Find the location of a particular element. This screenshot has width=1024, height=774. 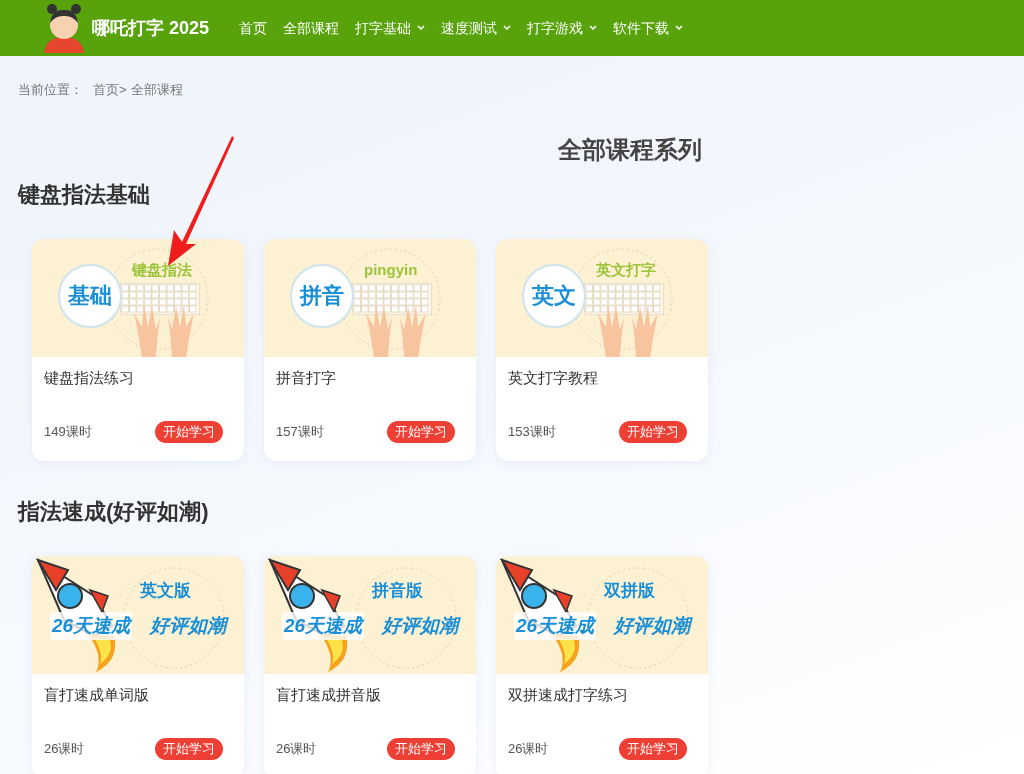

nav-link: 全部课程 is located at coordinates (311, 28).